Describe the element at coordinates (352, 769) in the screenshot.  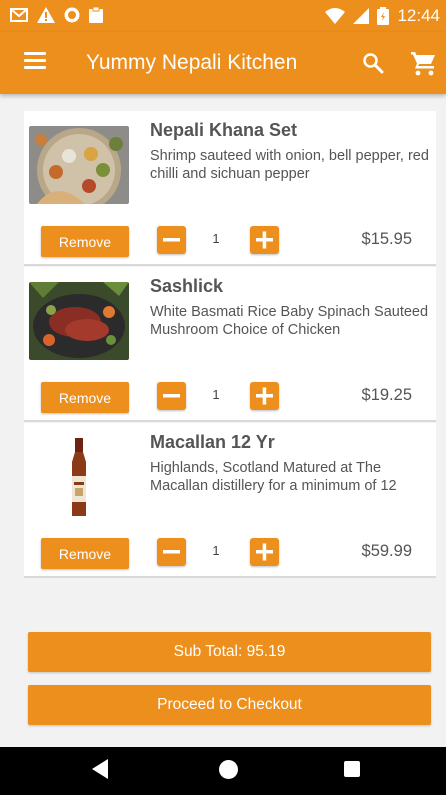
I see `recent-apps-icon` at that location.